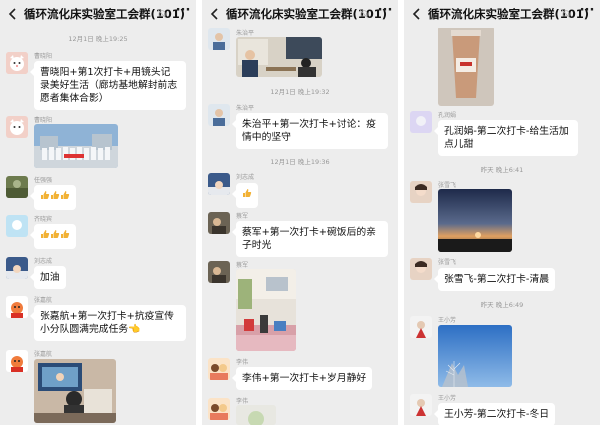  What do you see at coordinates (310, 239) in the screenshot?
I see `message-bubble: 蔡军+第一次打卡+碗饭后的亲子时光` at bounding box center [310, 239].